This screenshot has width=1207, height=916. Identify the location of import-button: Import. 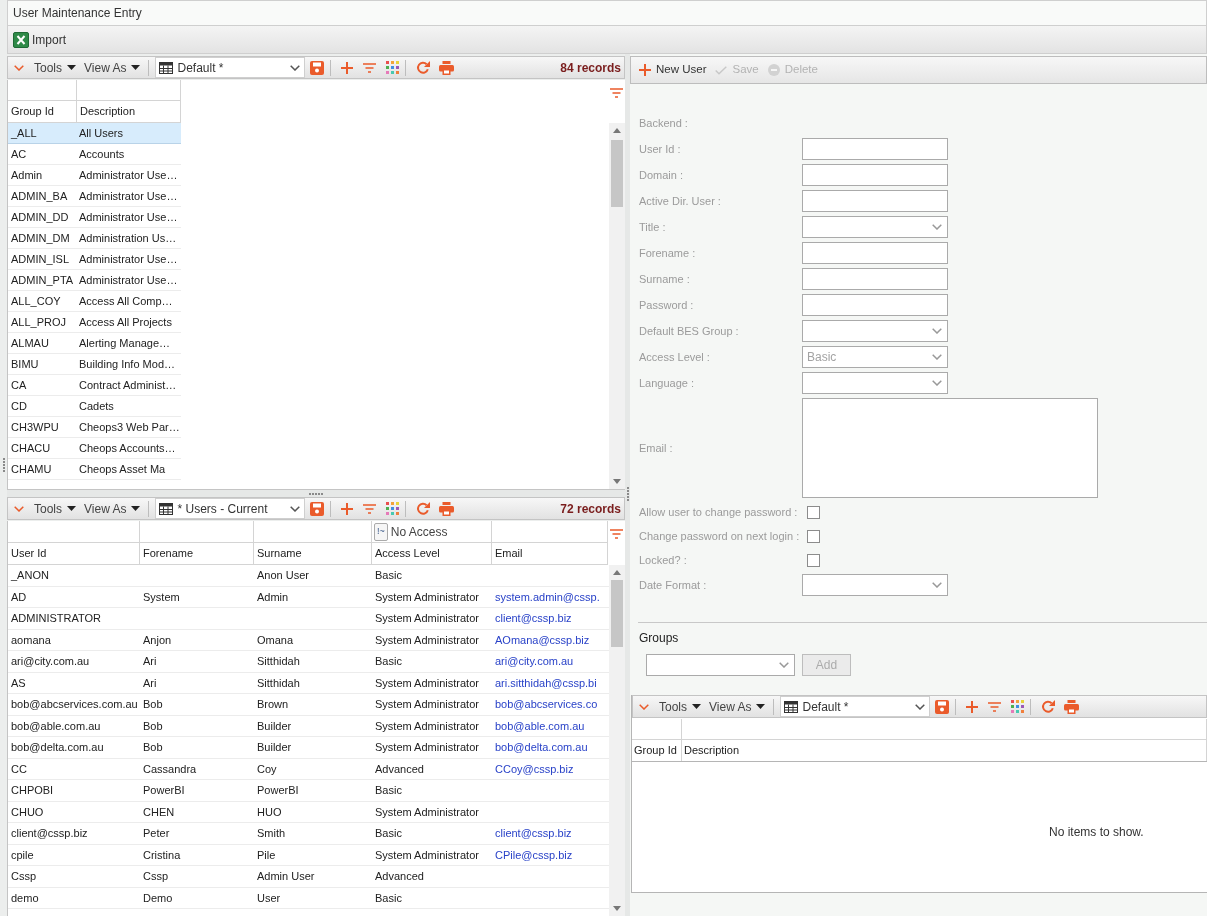
(39, 39).